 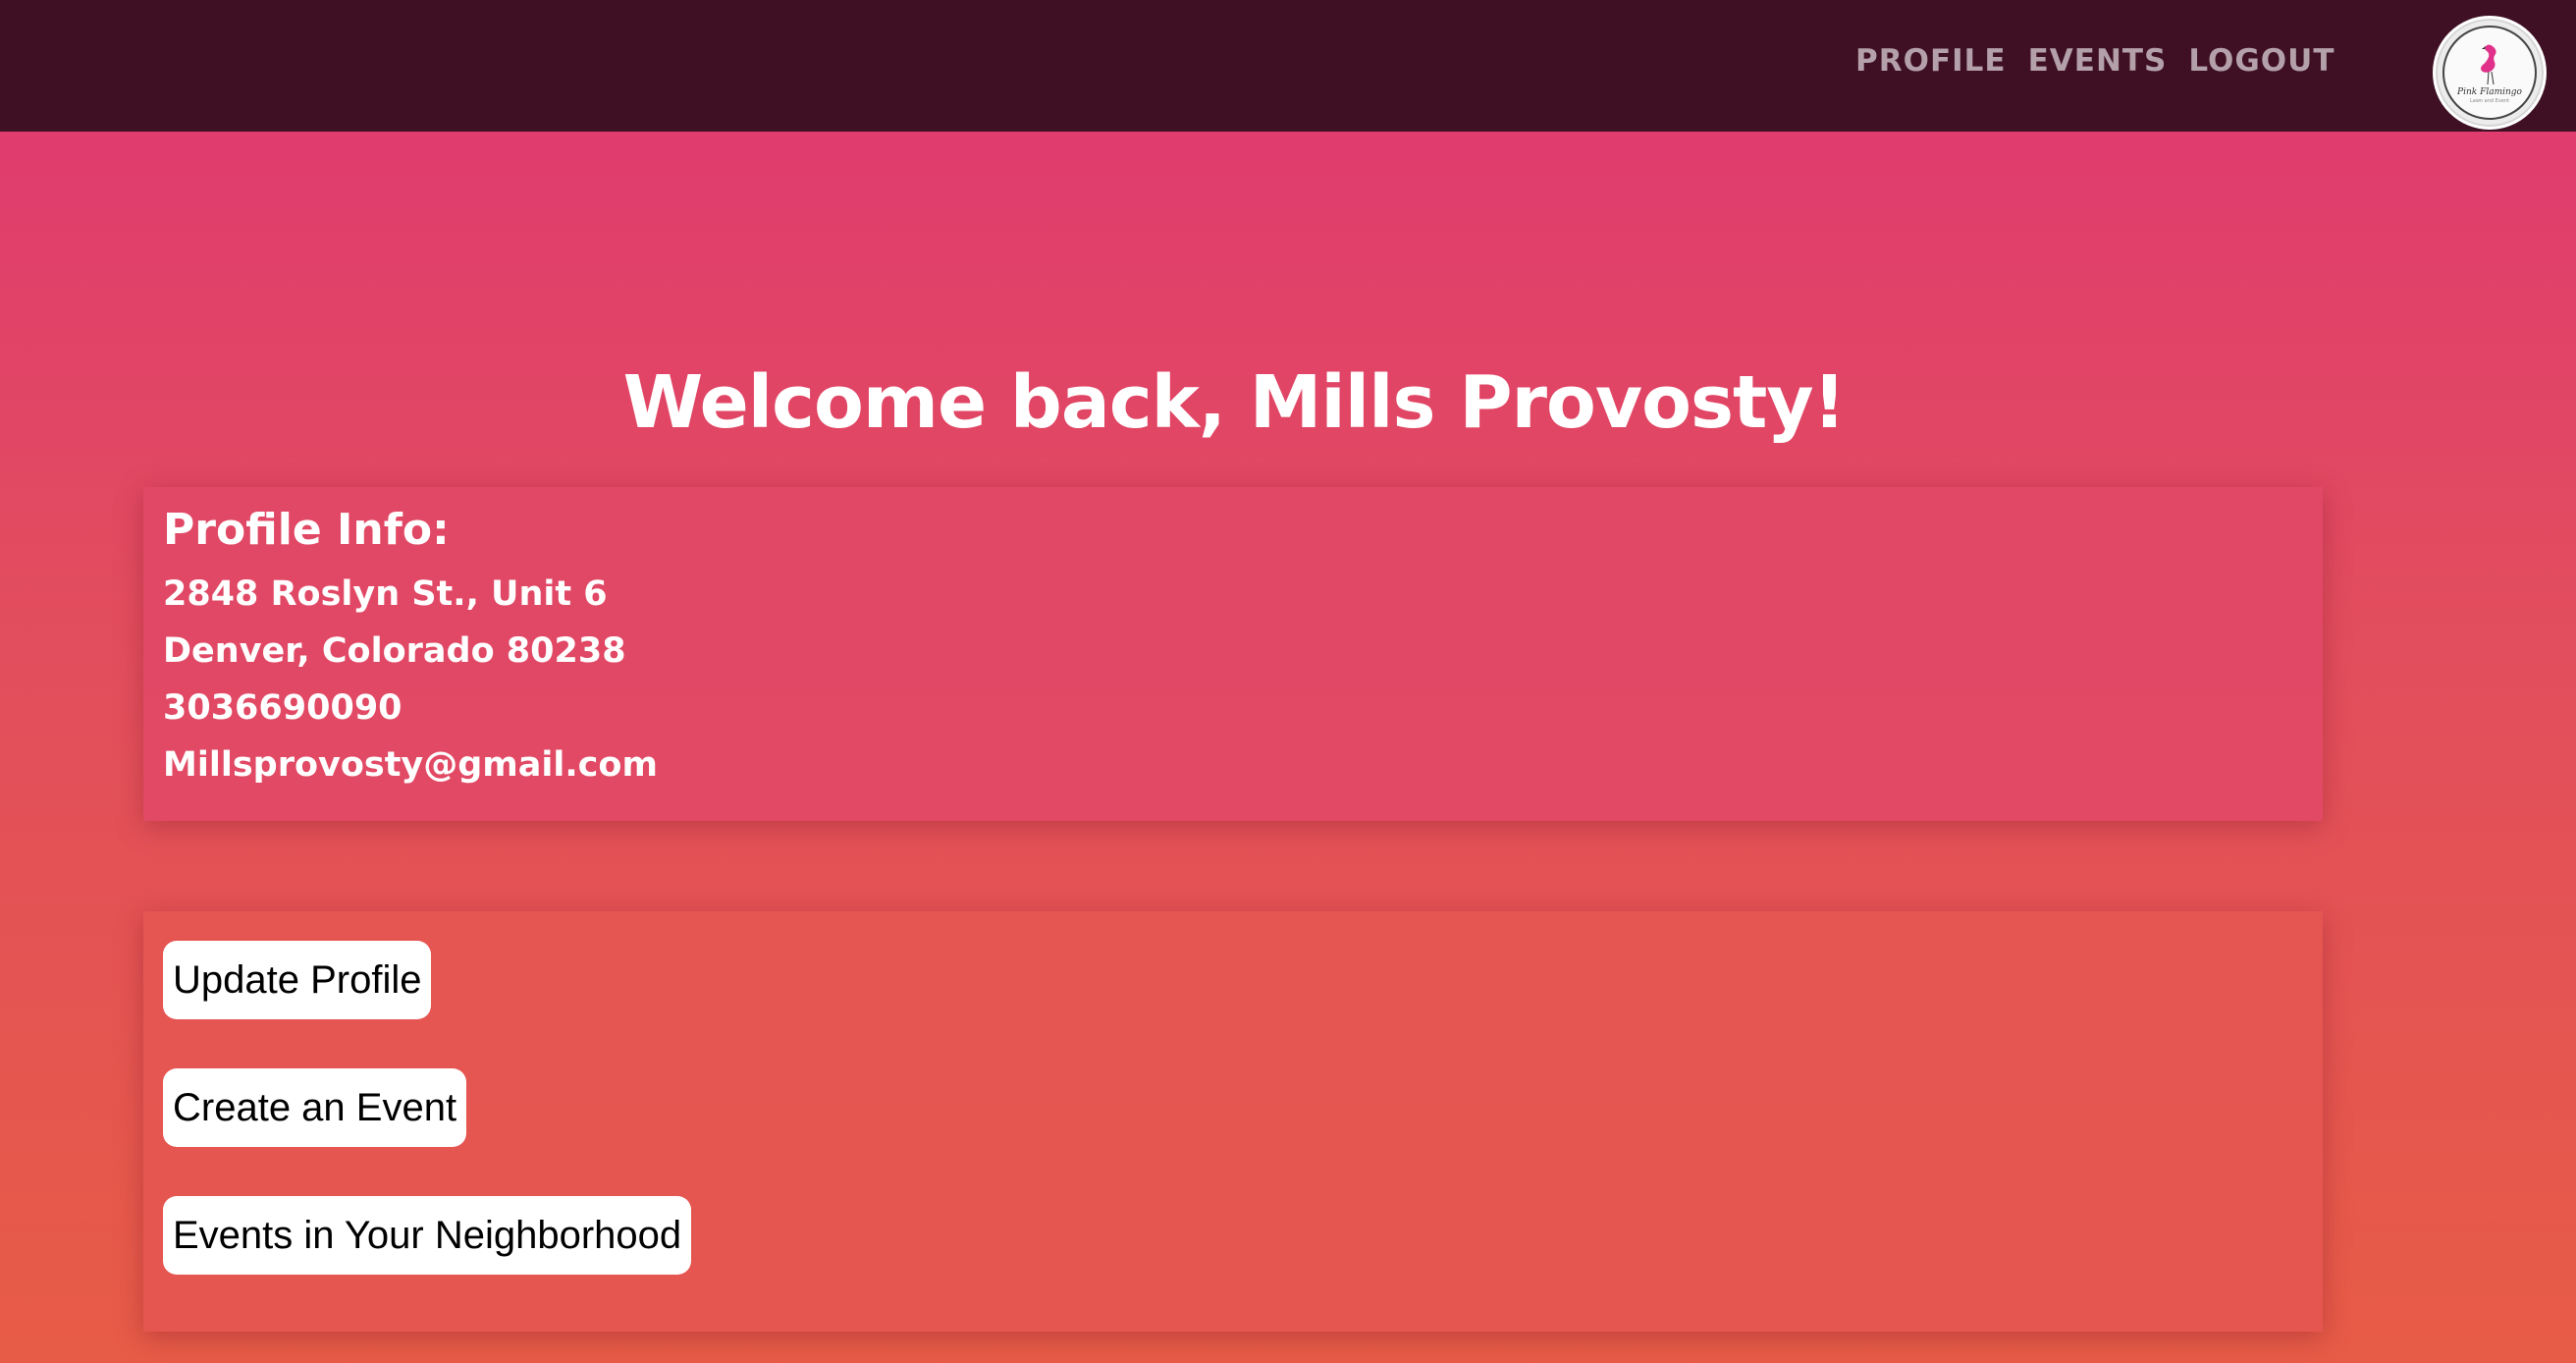 I want to click on profile-email: Millsprovosty@gmail.com, so click(x=410, y=765).